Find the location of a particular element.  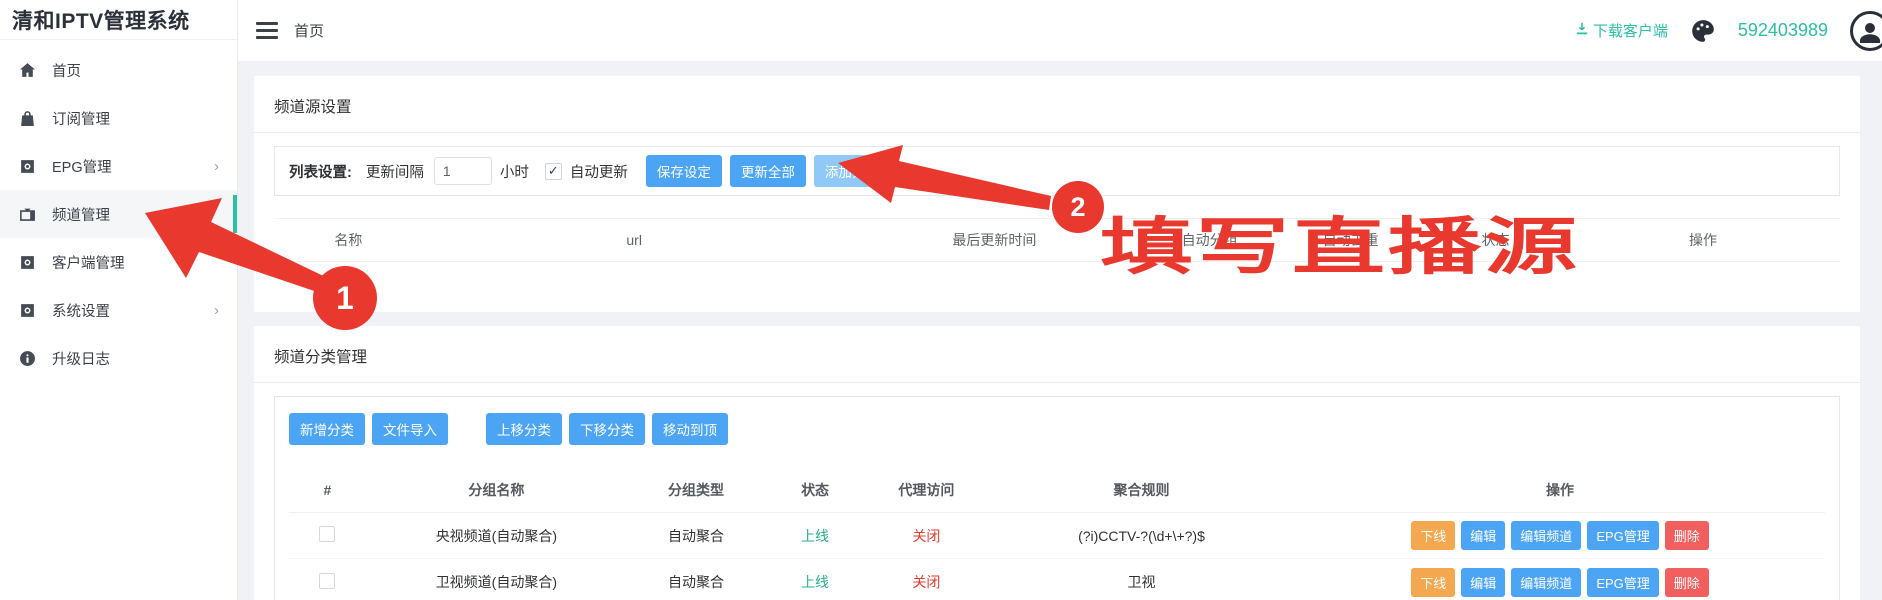

update-interval-input is located at coordinates (462, 171).